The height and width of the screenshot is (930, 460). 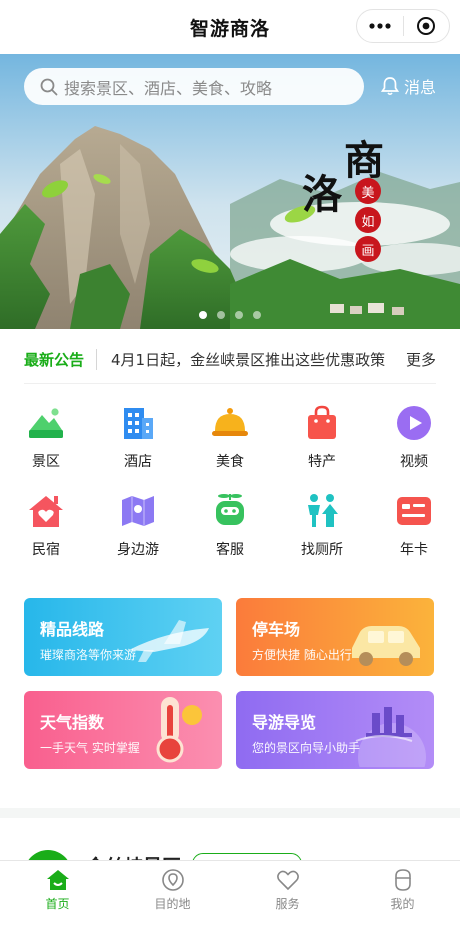 I want to click on shopping-bag-icon, so click(x=322, y=423).